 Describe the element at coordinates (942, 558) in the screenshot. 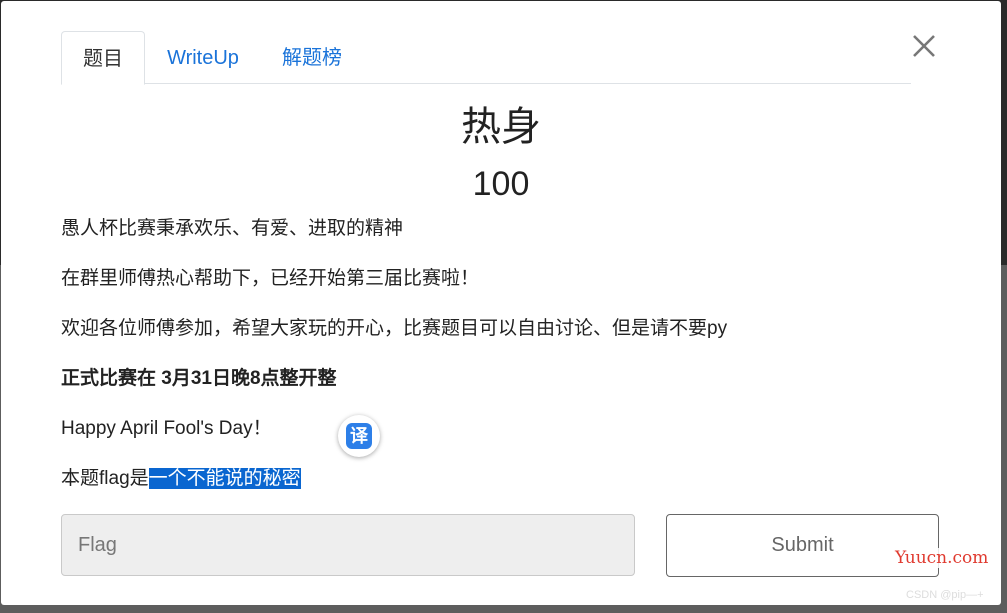

I see `watermark: Yuucn.com` at that location.